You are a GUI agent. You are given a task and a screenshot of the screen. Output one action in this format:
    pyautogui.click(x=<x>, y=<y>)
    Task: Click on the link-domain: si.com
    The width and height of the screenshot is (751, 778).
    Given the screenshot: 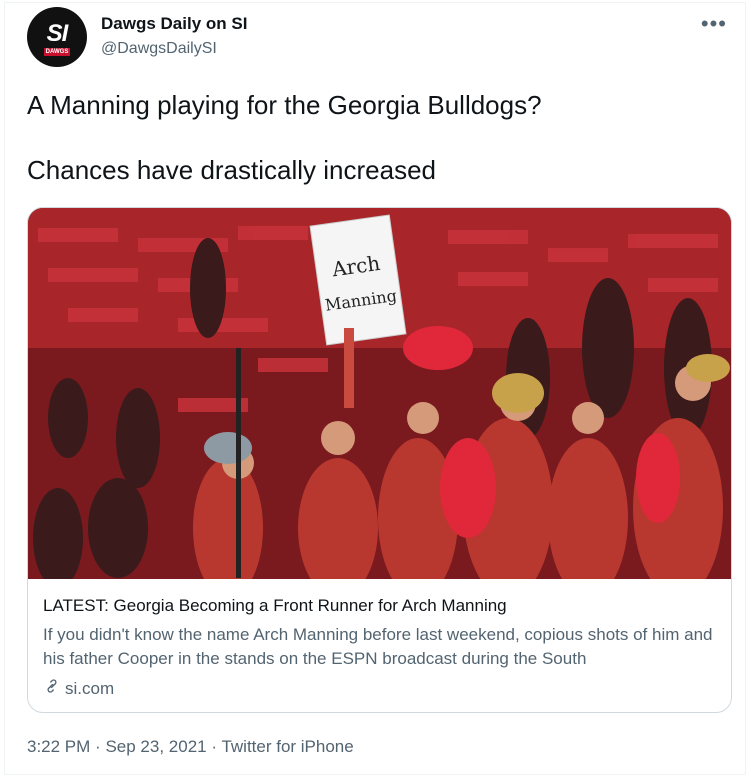 What is the action you would take?
    pyautogui.click(x=78, y=688)
    